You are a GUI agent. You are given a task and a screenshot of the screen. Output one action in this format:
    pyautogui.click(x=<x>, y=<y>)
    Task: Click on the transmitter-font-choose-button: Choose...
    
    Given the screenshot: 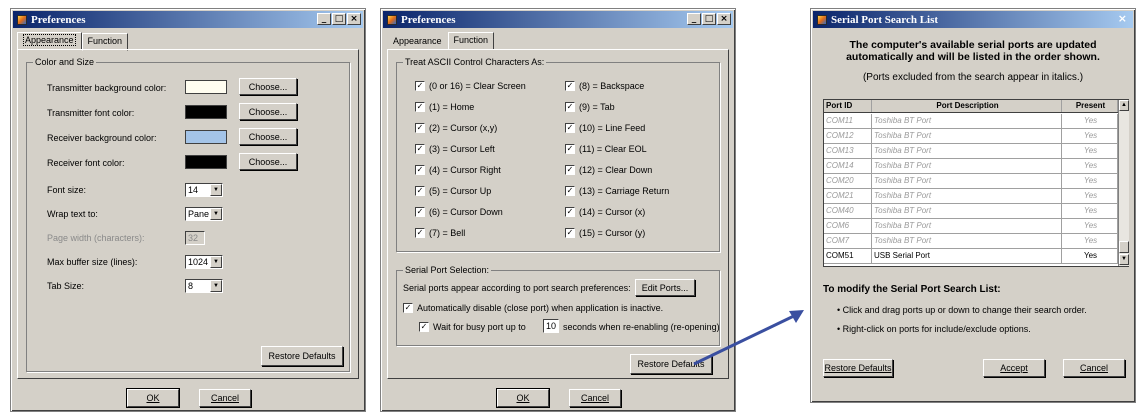 What is the action you would take?
    pyautogui.click(x=268, y=111)
    